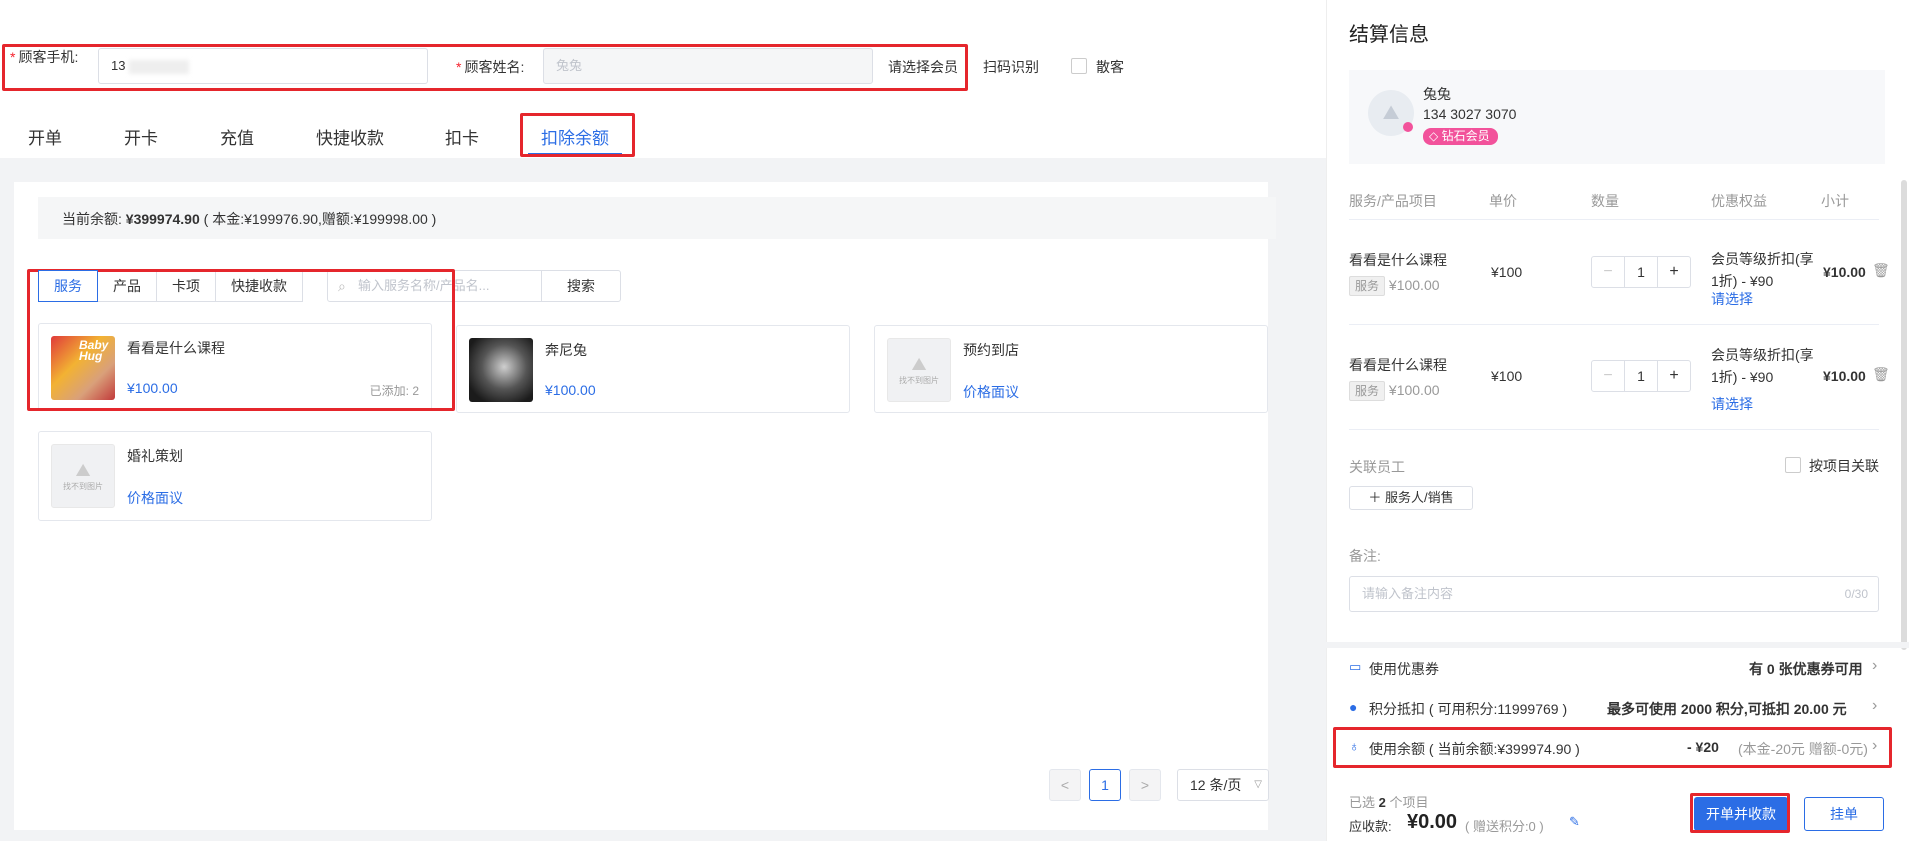 This screenshot has height=841, width=1909. Describe the element at coordinates (1419, 497) in the screenshot. I see `add-staff-label: 服务人/销售` at that location.